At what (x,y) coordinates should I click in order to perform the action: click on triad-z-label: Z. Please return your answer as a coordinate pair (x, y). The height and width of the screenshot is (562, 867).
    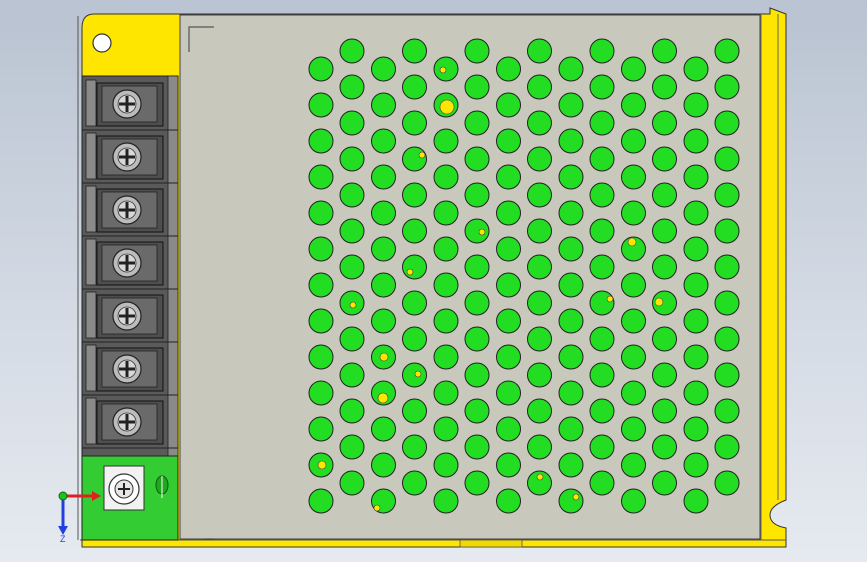
    Looking at the image, I should click on (63, 539).